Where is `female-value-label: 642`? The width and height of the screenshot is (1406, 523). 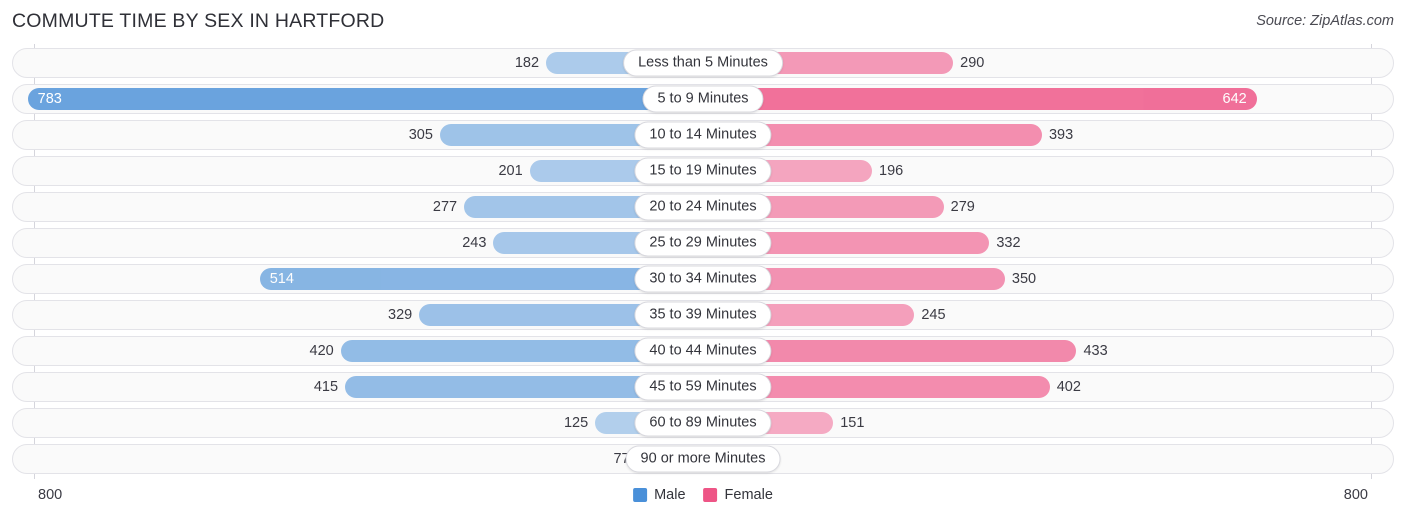 female-value-label: 642 is located at coordinates (1234, 99).